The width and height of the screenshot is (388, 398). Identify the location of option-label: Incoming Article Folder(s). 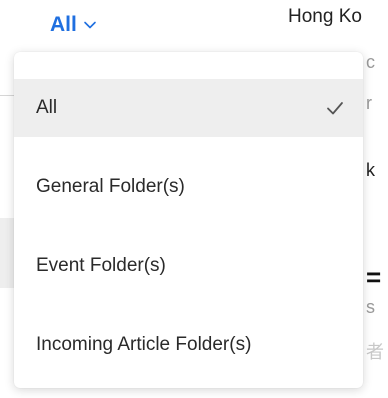
(144, 344).